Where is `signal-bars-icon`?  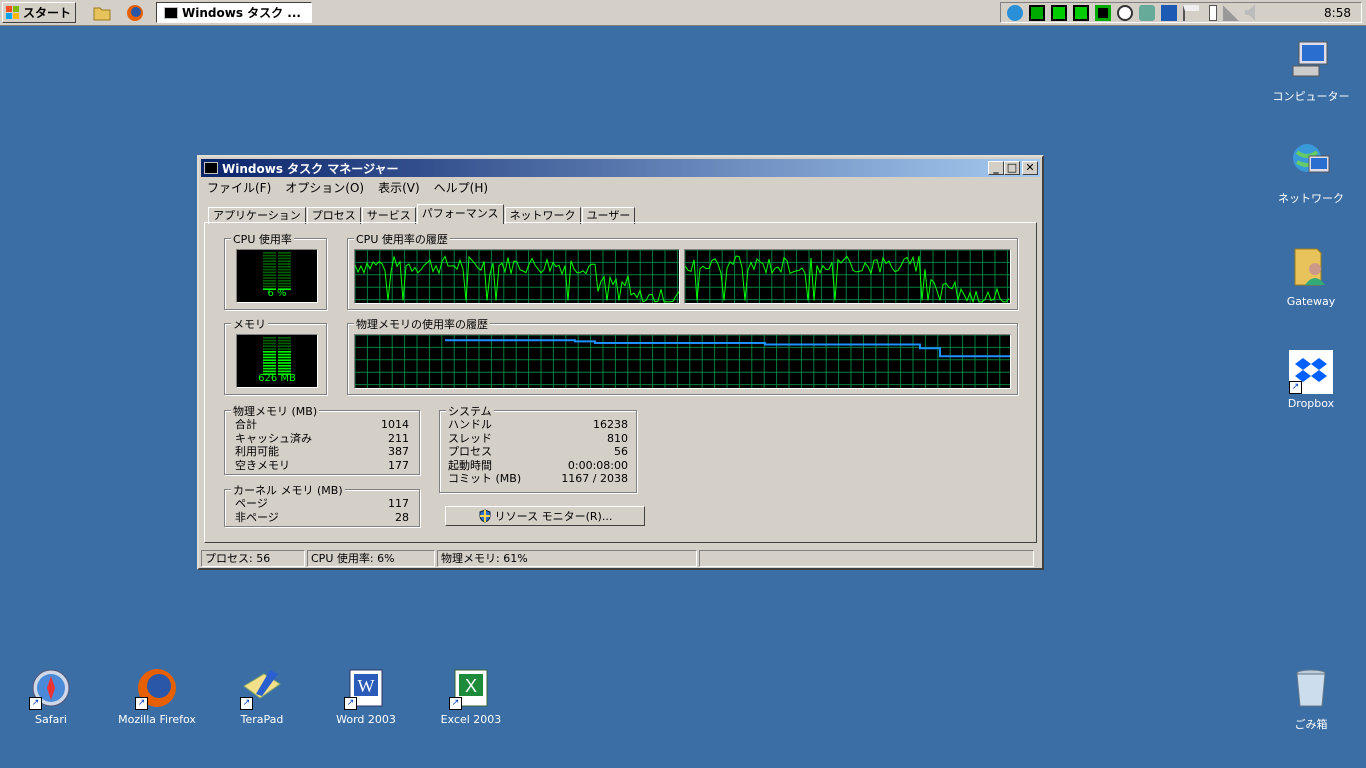
signal-bars-icon is located at coordinates (1231, 12).